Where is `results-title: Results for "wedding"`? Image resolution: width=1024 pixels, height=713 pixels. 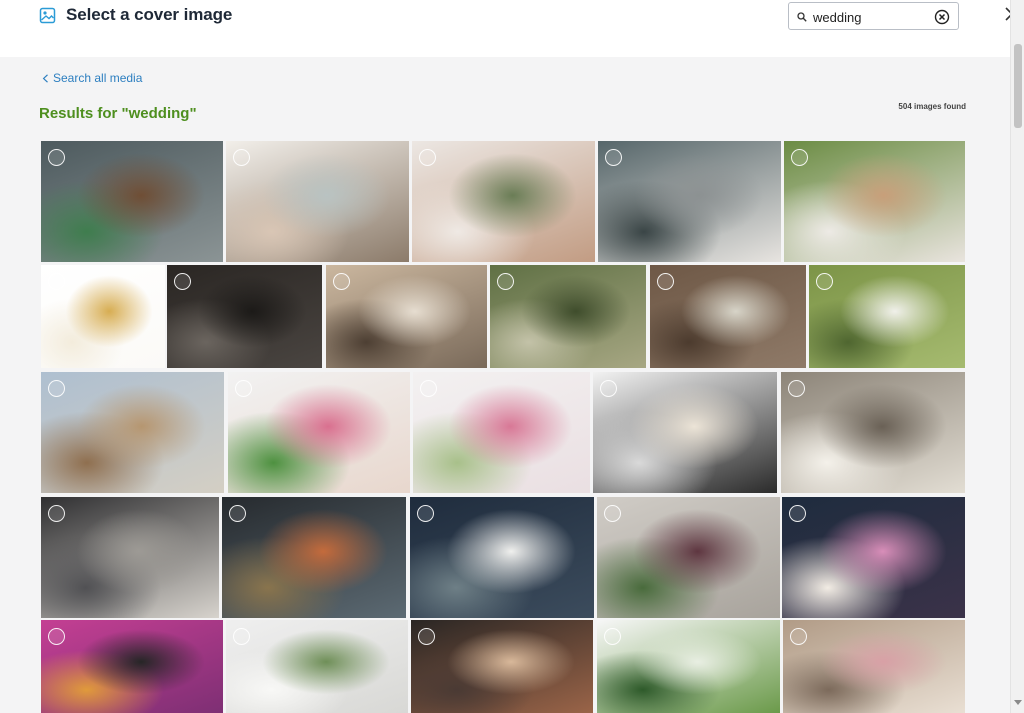
results-title: Results for "wedding" is located at coordinates (118, 113).